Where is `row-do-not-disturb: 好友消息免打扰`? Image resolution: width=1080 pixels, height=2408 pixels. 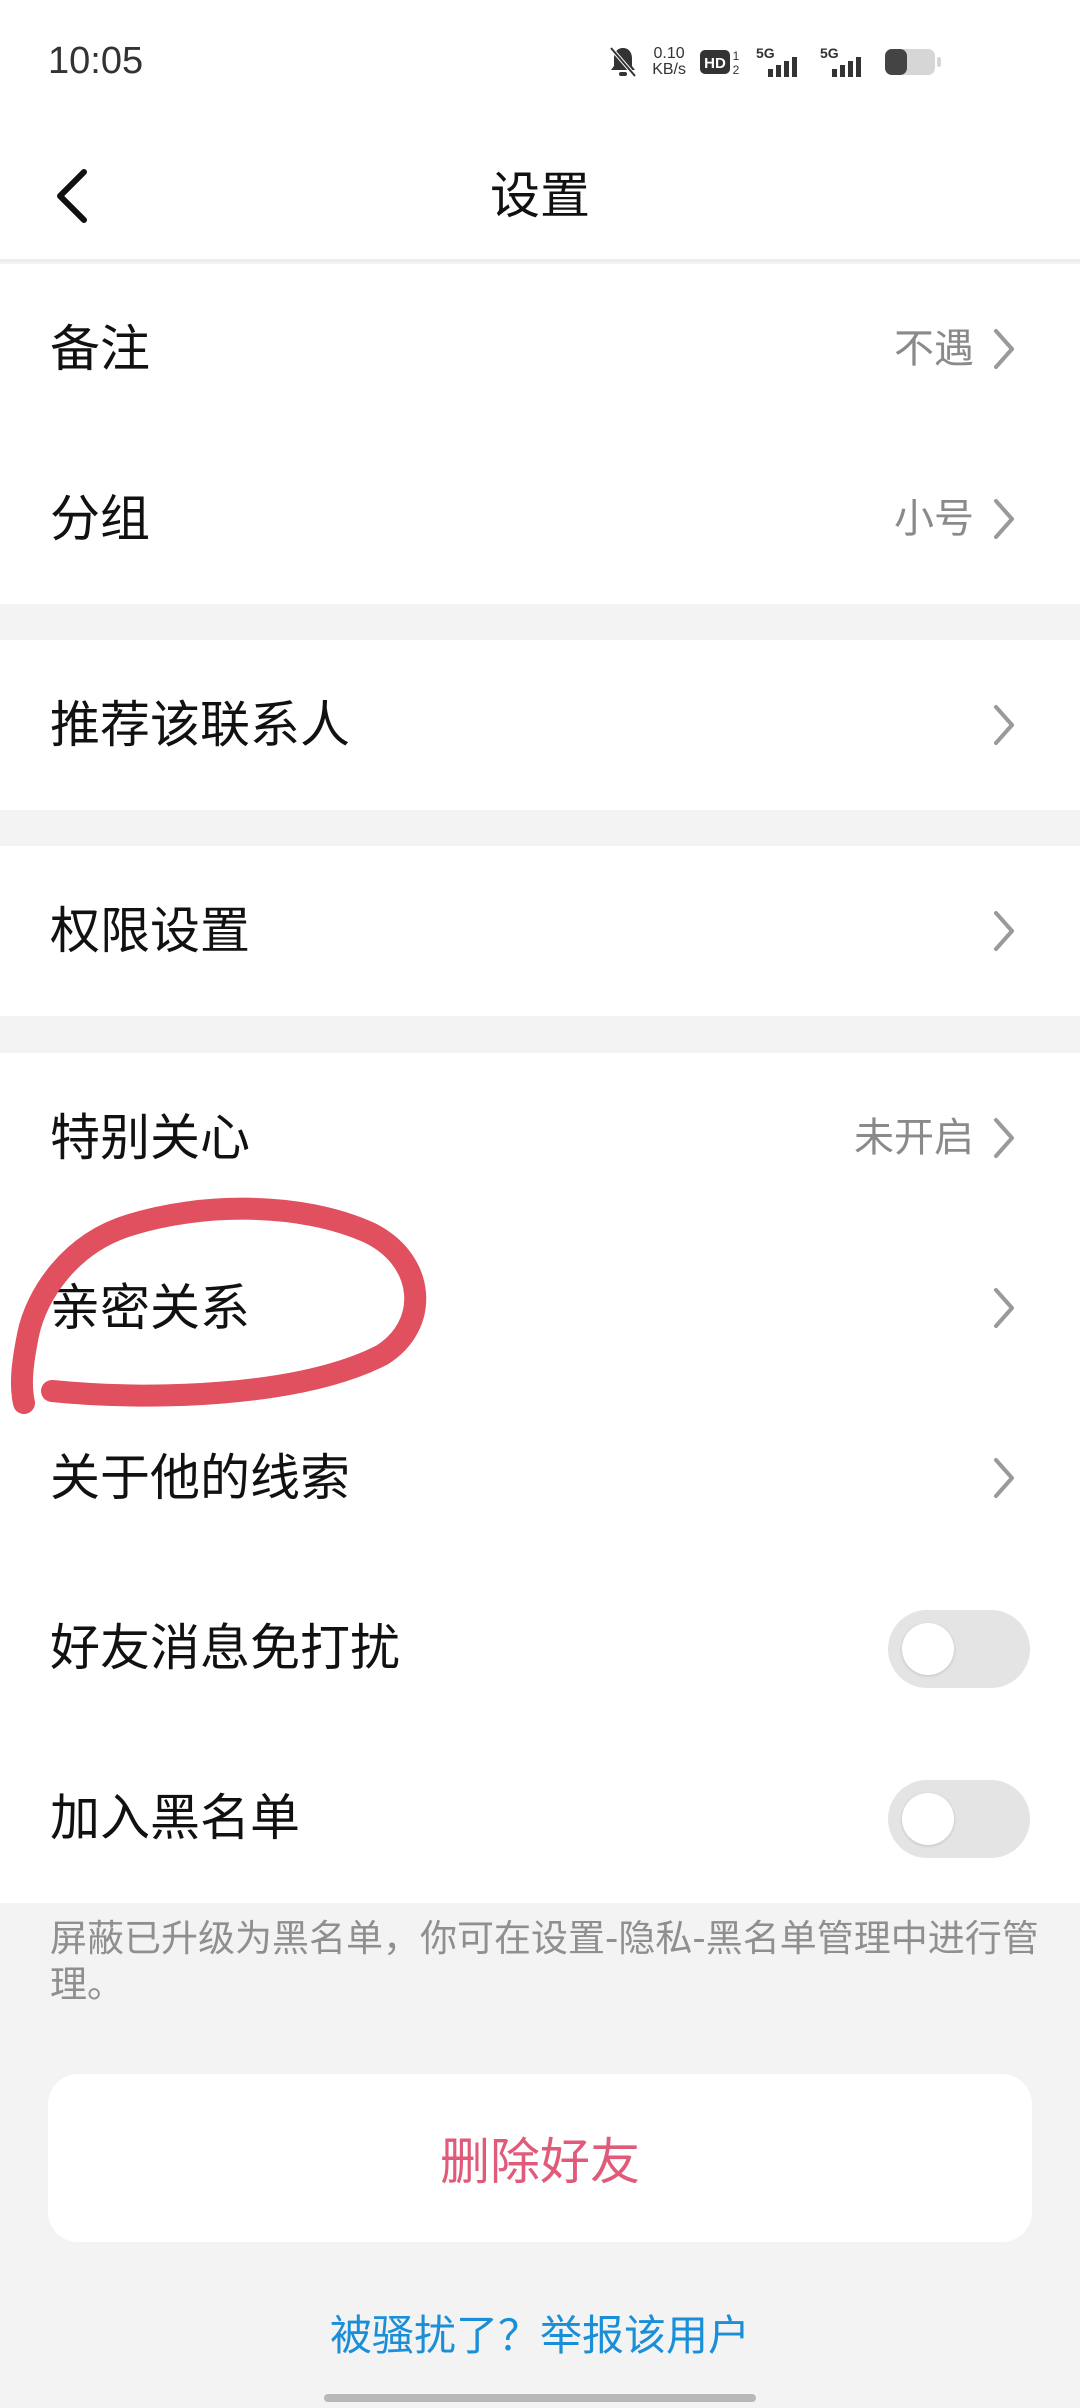
row-do-not-disturb: 好友消息免打扰 is located at coordinates (540, 1648).